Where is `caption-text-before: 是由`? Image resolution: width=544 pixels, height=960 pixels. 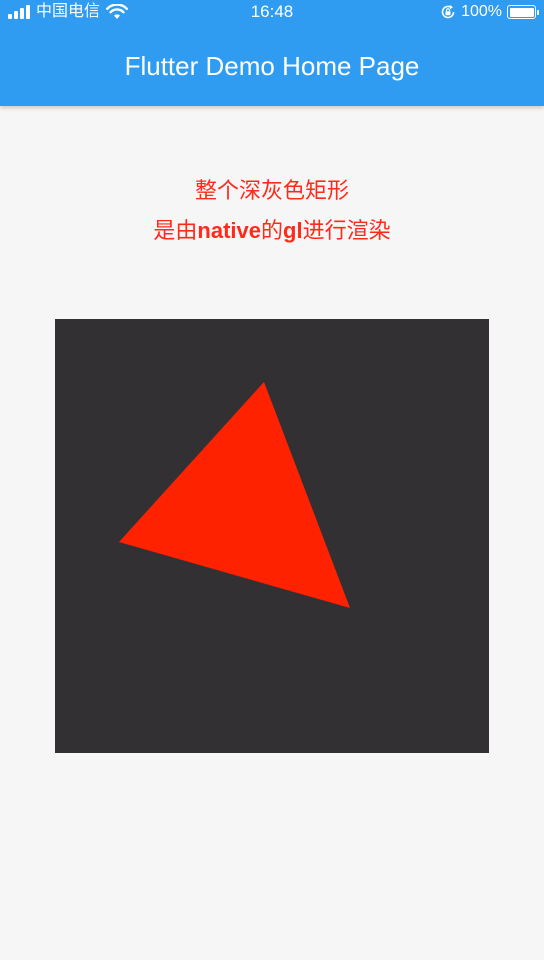
caption-text-before: 是由 is located at coordinates (175, 230).